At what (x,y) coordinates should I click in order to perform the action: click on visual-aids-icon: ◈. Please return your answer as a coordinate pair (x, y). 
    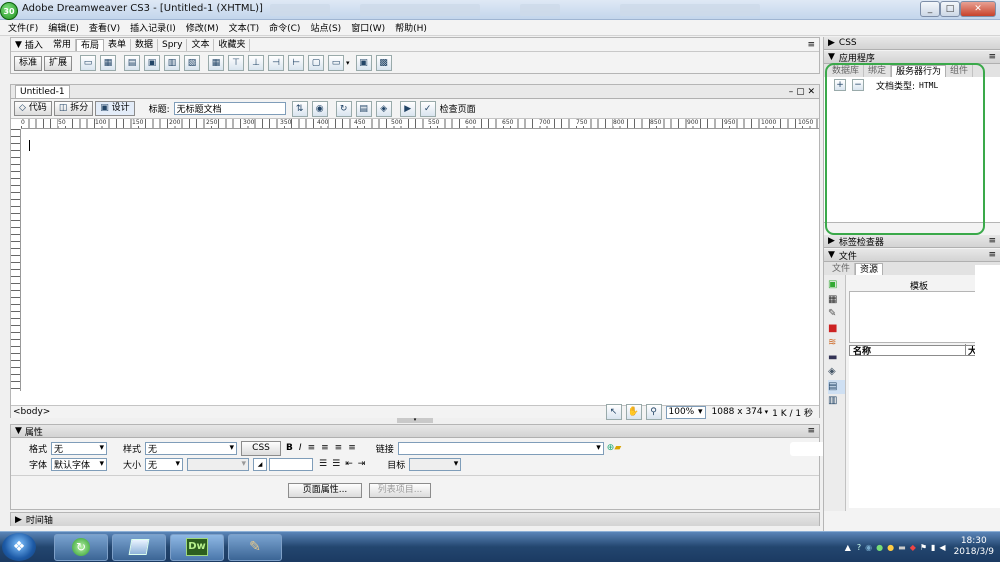
    Looking at the image, I should click on (383, 108).